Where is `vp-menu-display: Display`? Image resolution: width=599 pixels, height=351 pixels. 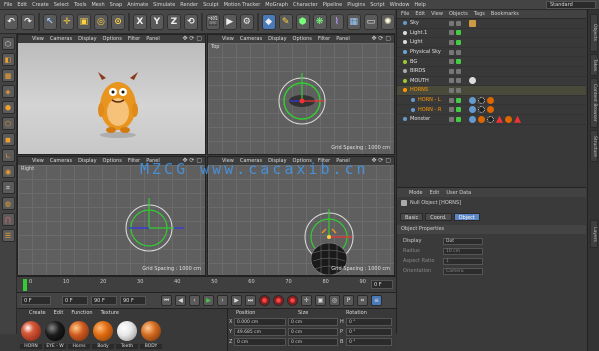 vp-menu-display: Display is located at coordinates (87, 161).